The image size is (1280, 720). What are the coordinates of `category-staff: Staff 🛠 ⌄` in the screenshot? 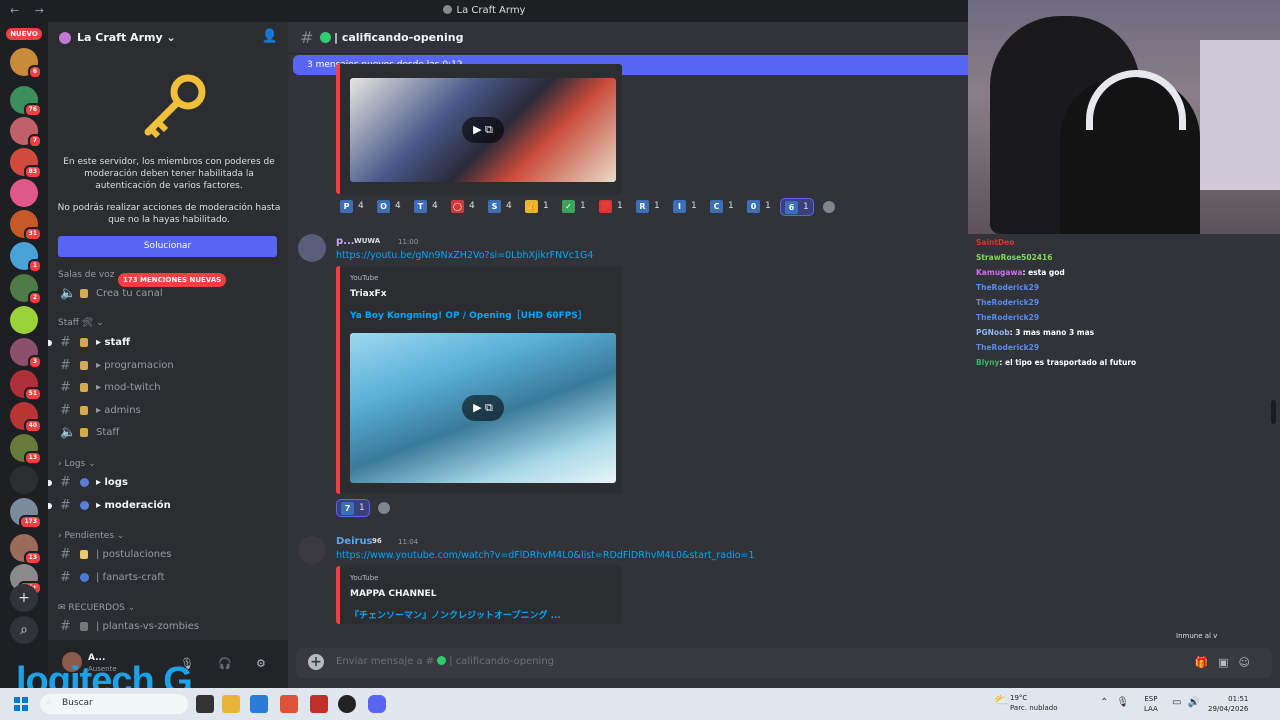 It's located at (81, 323).